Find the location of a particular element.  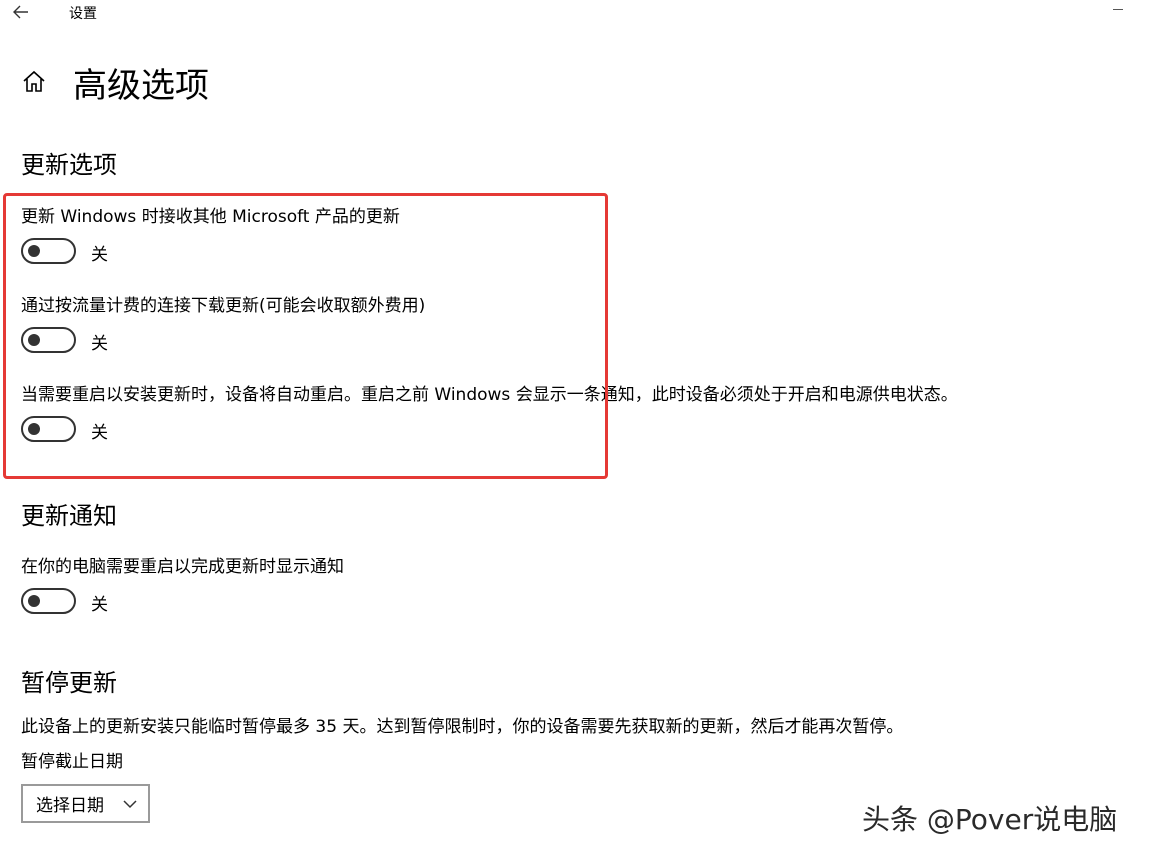

back-arrow-icon is located at coordinates (20, 12).